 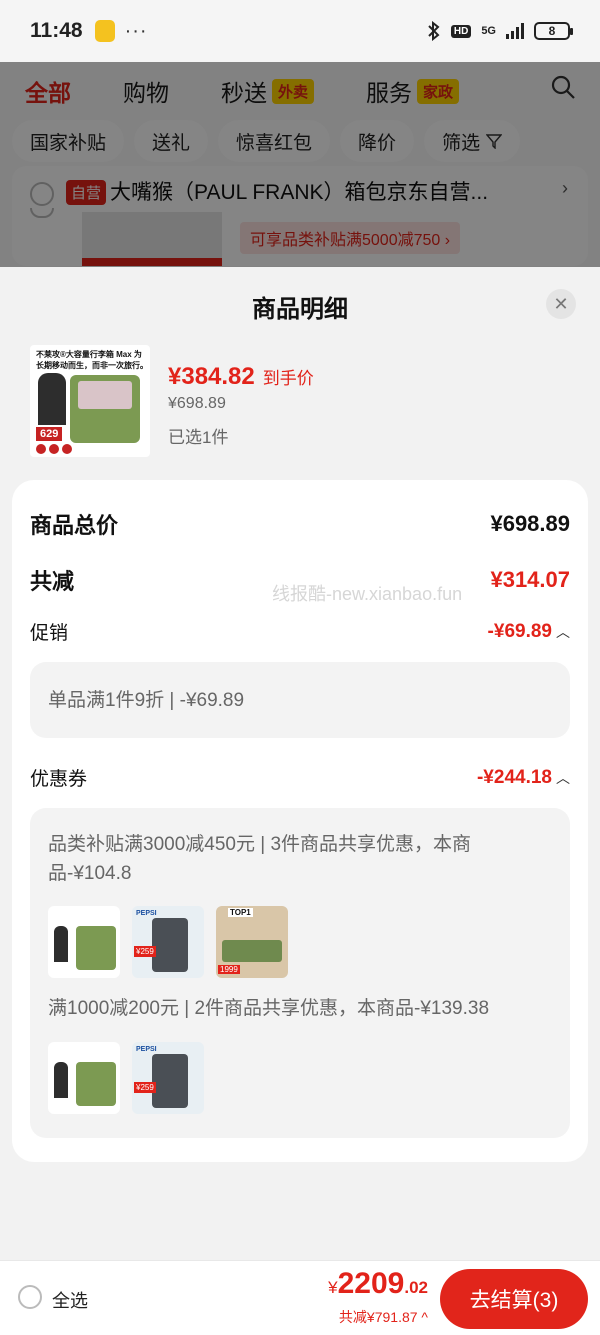 I want to click on coupon-thumb-bed: TOP1 1999, so click(x=252, y=942).